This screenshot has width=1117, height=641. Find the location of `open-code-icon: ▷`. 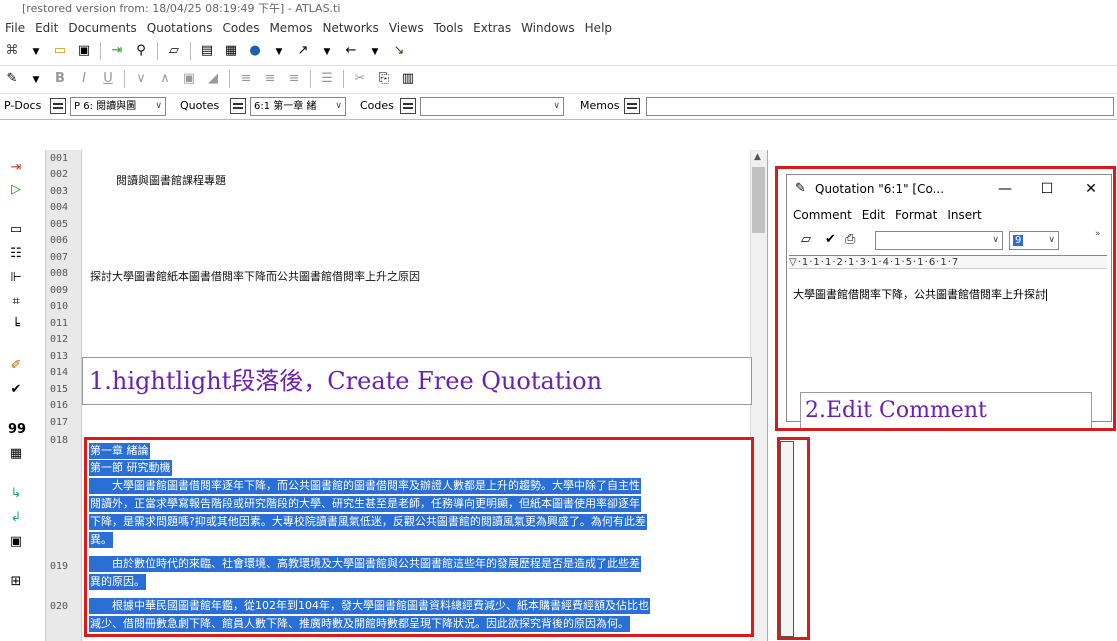

open-code-icon: ▷ is located at coordinates (16, 190).